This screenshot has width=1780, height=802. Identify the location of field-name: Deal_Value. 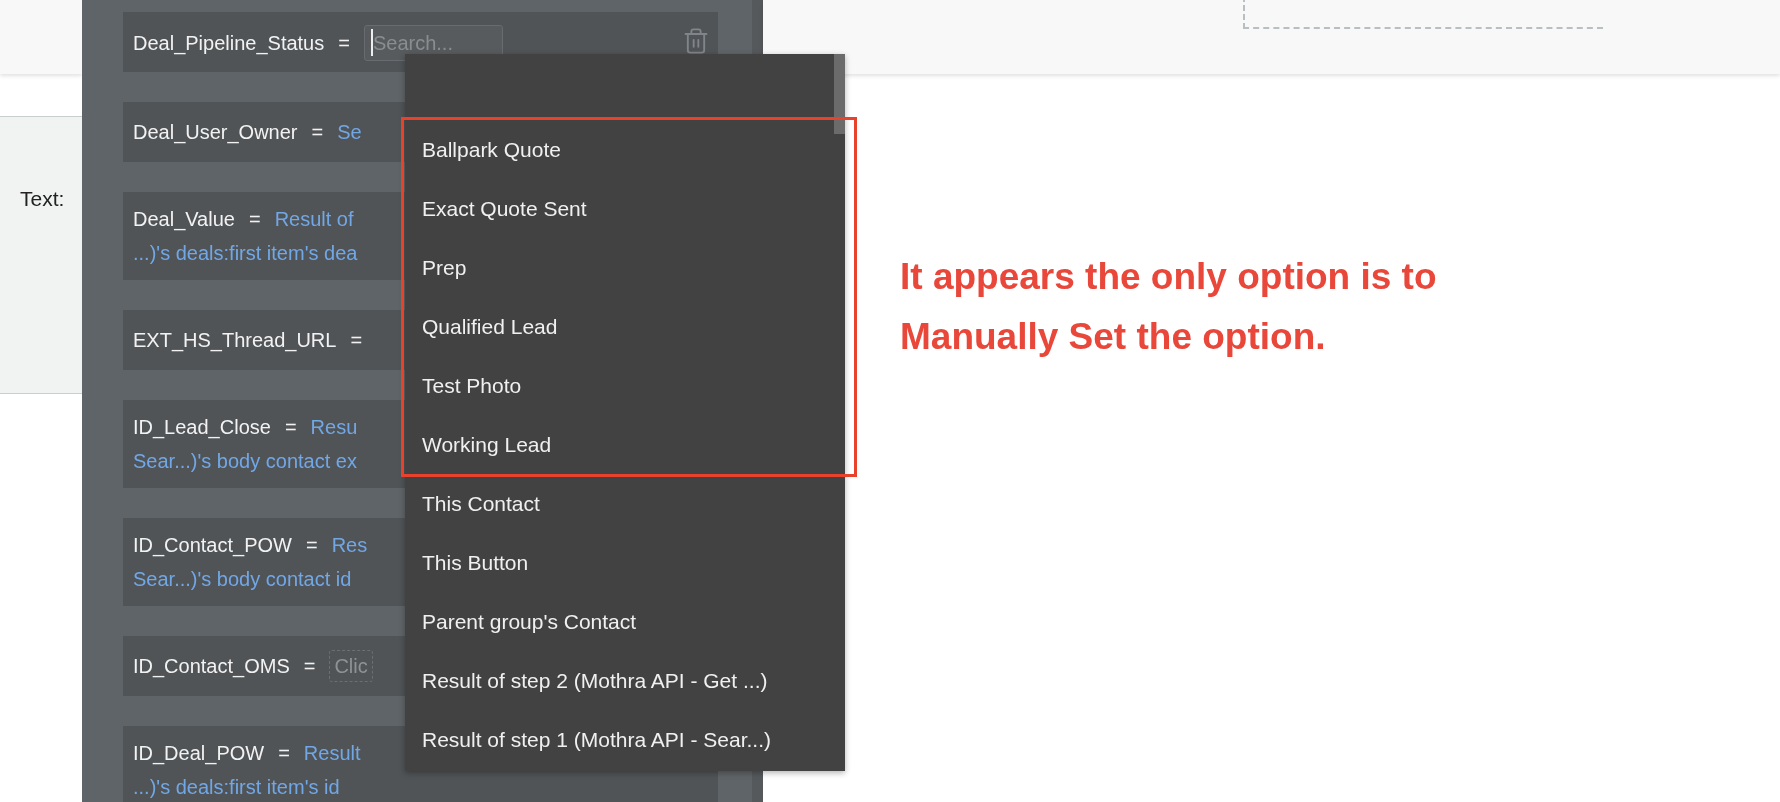
(184, 220).